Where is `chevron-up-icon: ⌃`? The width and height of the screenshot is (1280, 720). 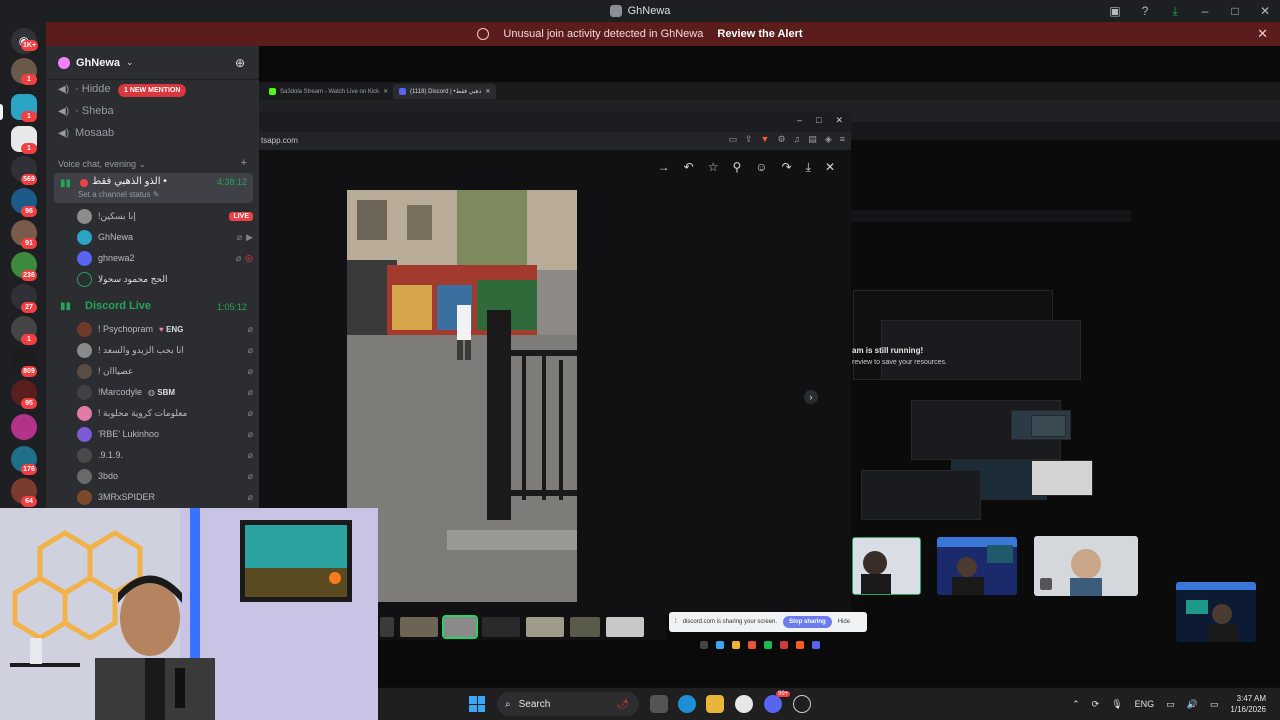 chevron-up-icon: ⌃ is located at coordinates (1076, 704).